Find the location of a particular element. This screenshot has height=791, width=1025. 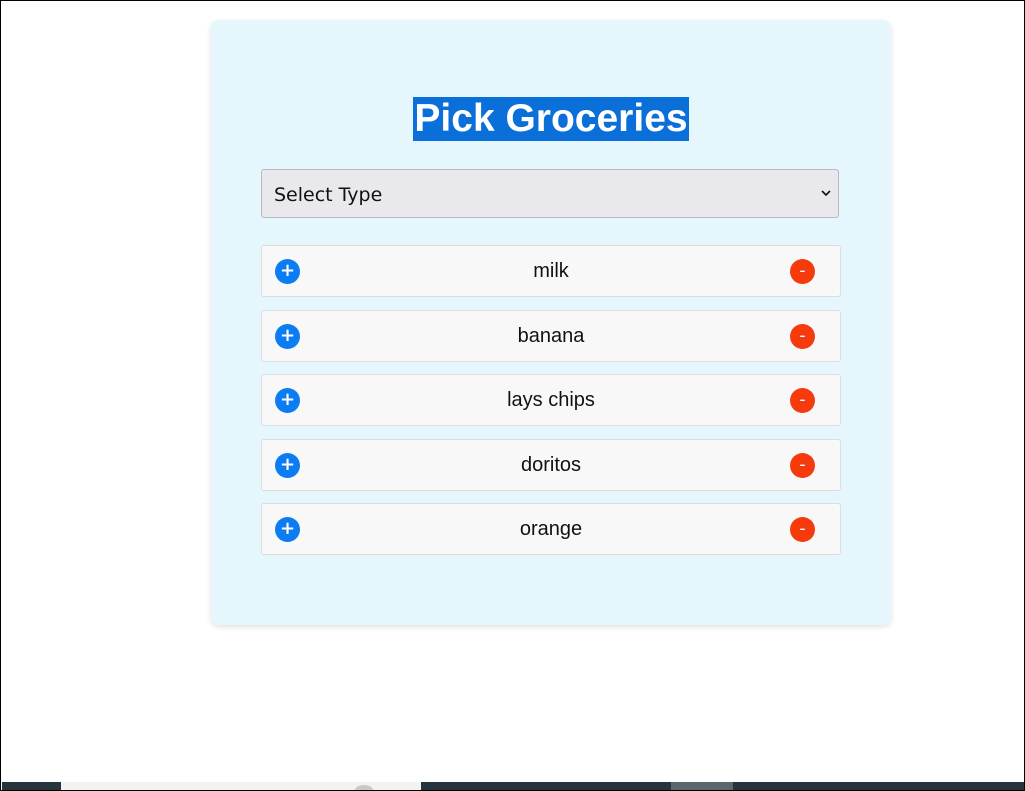

taskbar is located at coordinates (513, 786).